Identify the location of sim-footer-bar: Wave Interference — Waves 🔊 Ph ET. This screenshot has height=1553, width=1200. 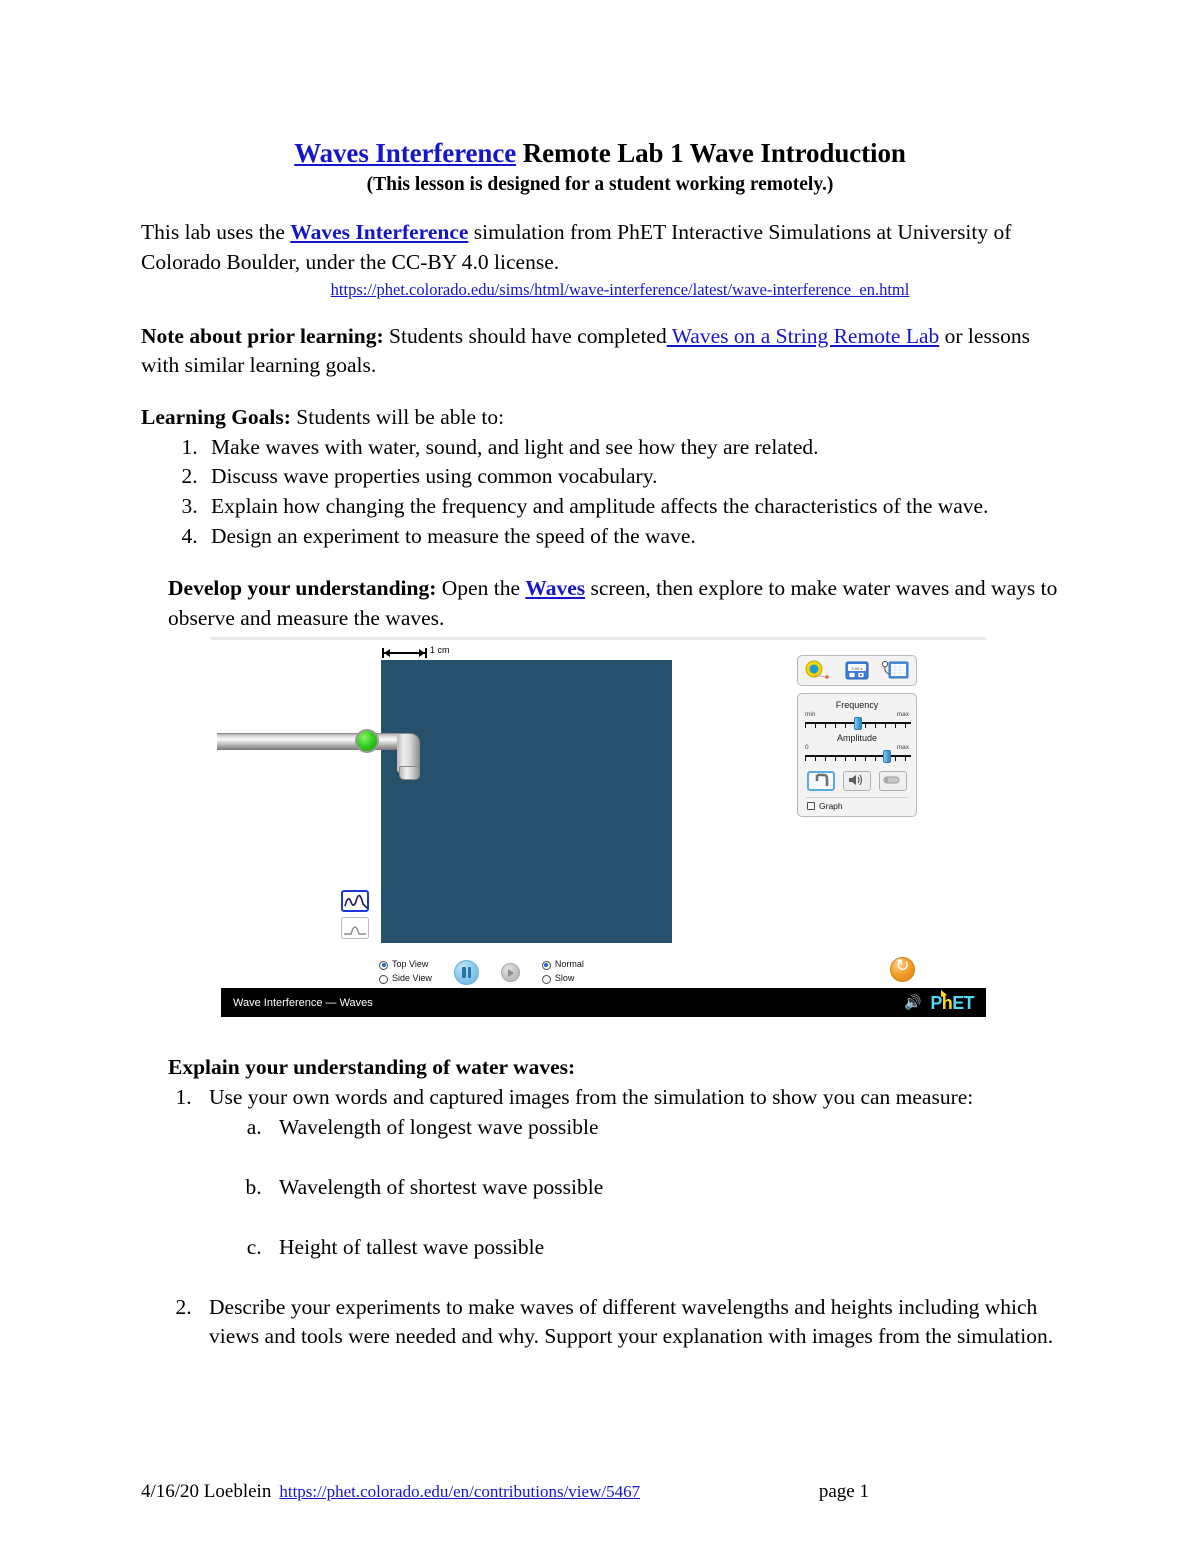
(603, 1003).